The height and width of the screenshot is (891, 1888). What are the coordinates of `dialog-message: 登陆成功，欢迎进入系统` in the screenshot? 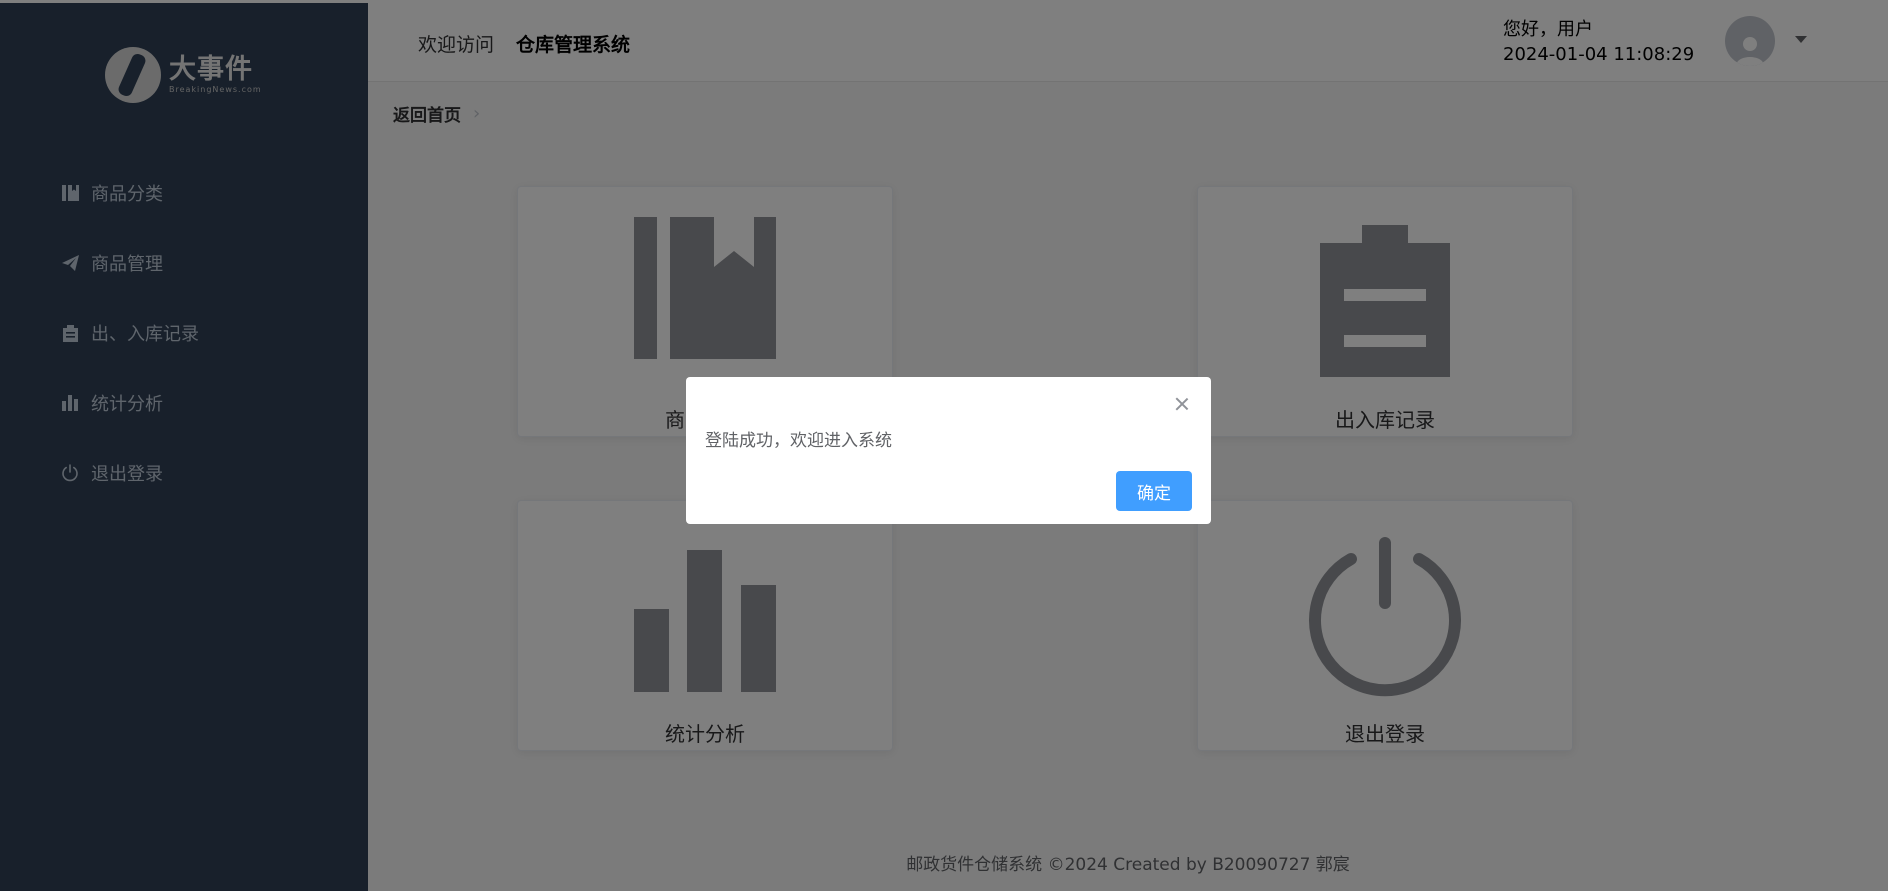 It's located at (798, 441).